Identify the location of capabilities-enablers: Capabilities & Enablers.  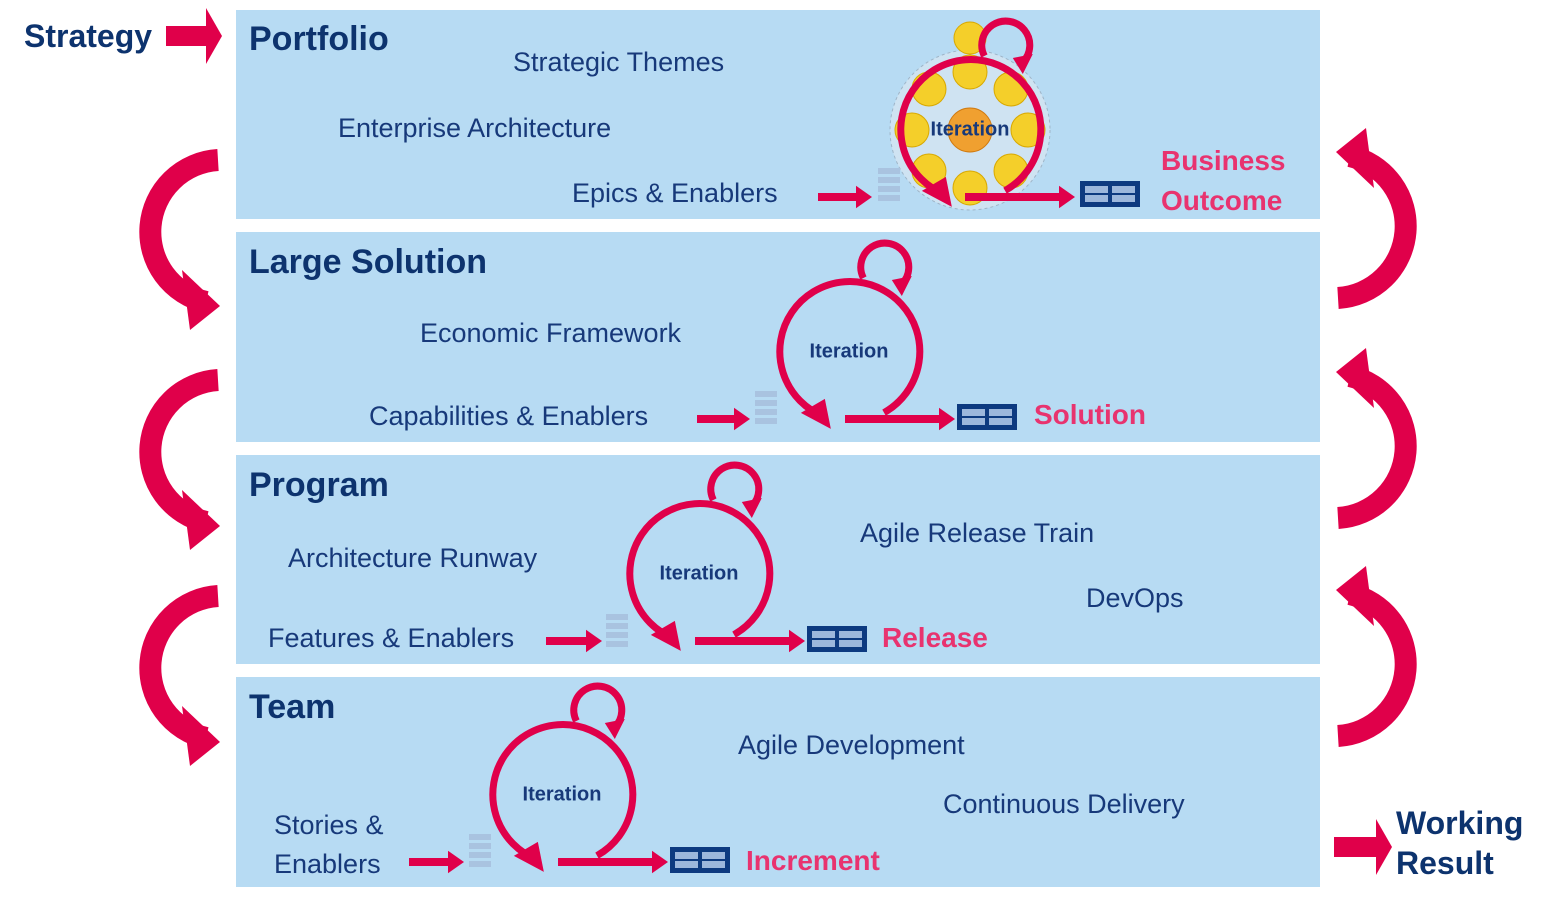
(509, 416).